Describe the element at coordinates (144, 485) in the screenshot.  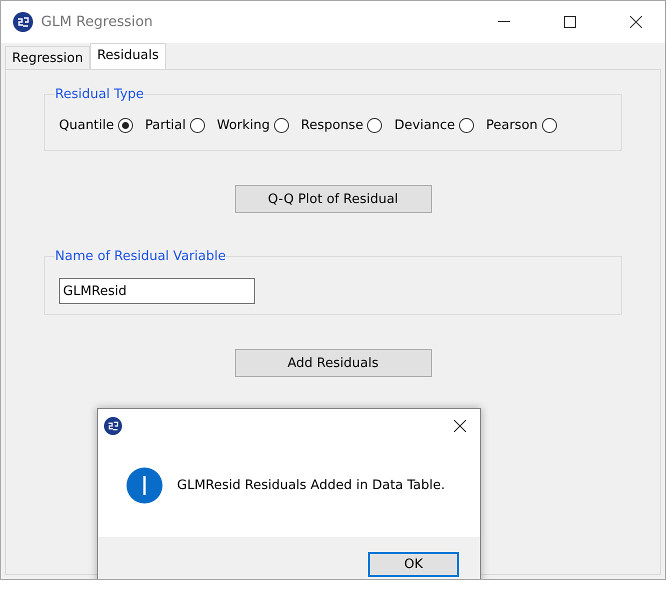
I see `info-icon` at that location.